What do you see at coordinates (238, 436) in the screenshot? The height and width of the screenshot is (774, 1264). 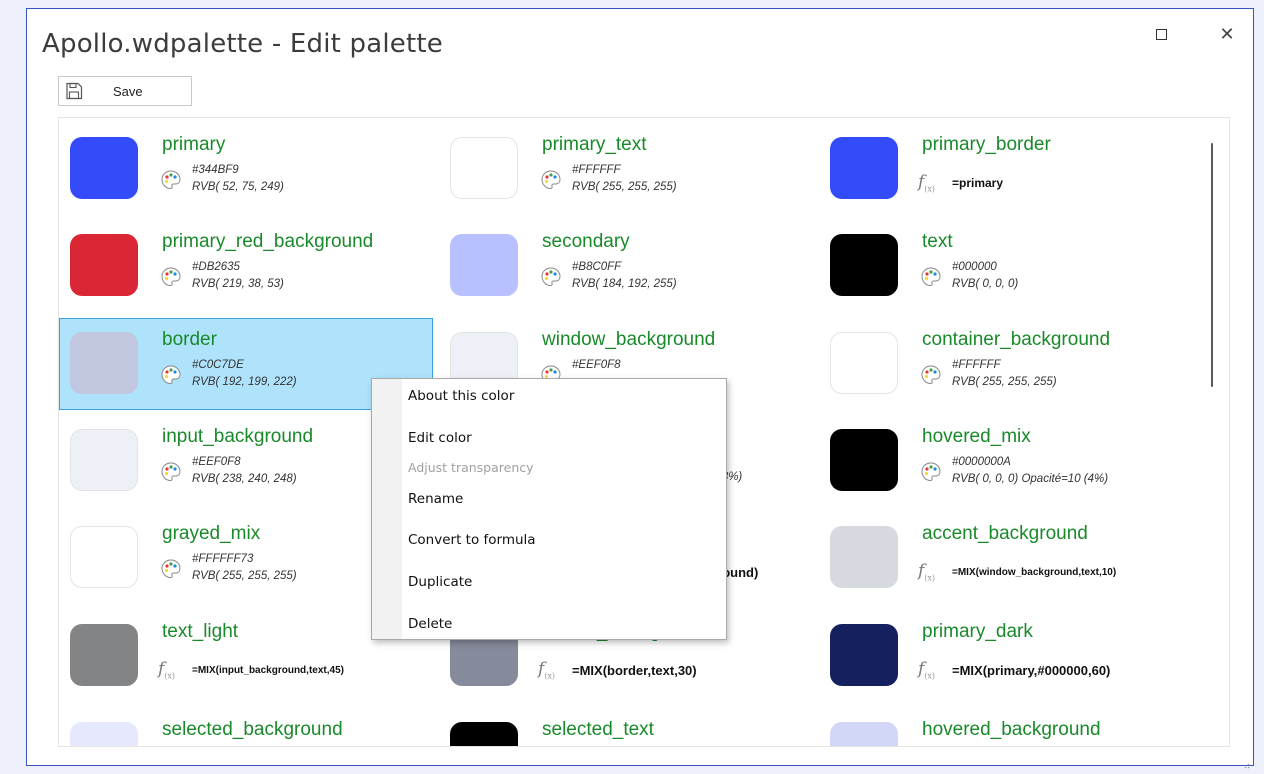 I see `color-name: input_background` at bounding box center [238, 436].